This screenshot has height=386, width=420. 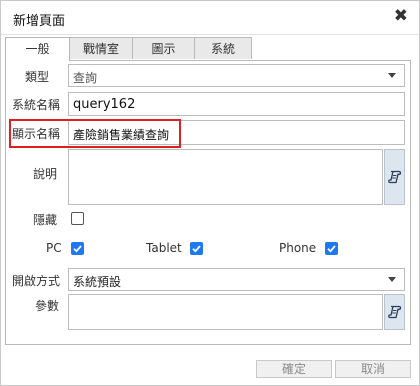 I want to click on tablet-checkbox, so click(x=196, y=248).